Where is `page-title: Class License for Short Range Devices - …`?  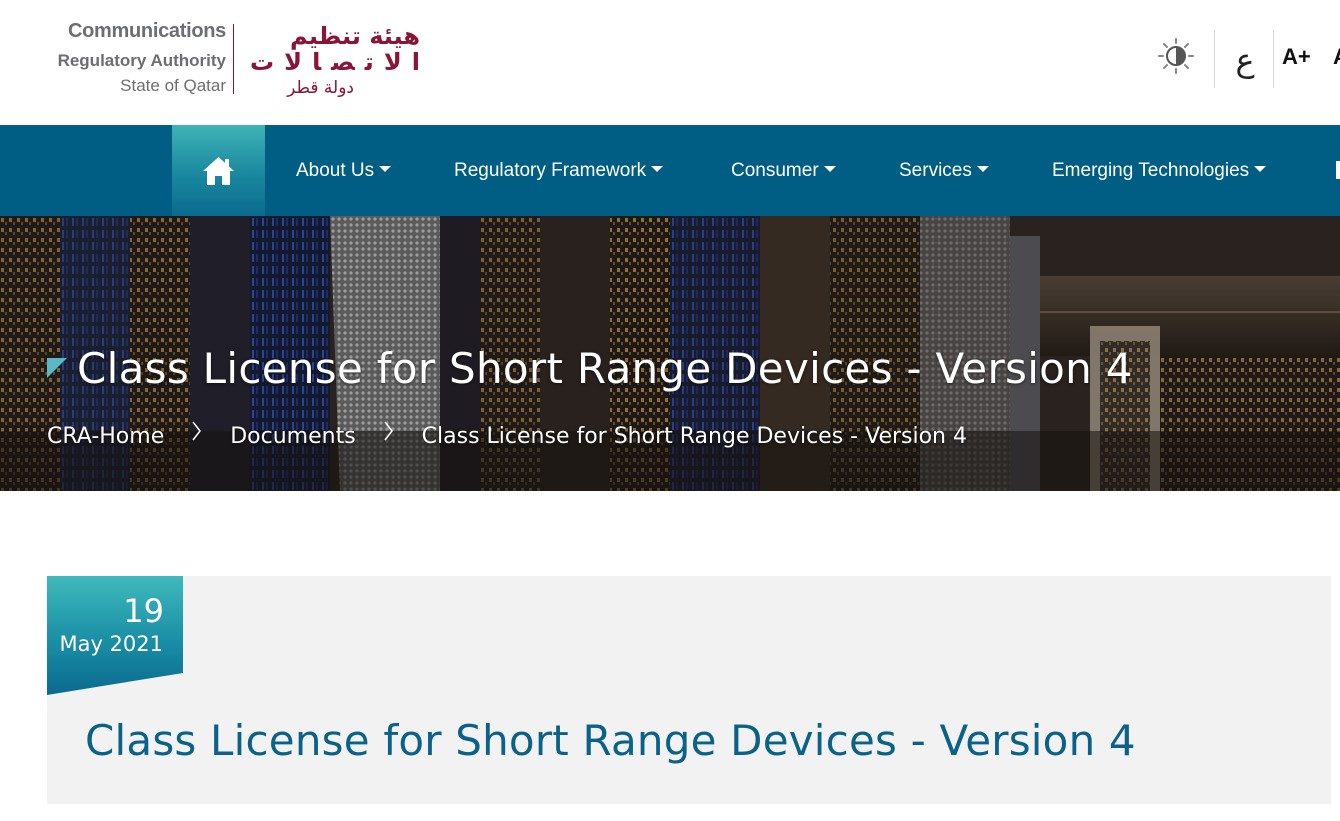 page-title: Class License for Short Range Devices - … is located at coordinates (605, 368).